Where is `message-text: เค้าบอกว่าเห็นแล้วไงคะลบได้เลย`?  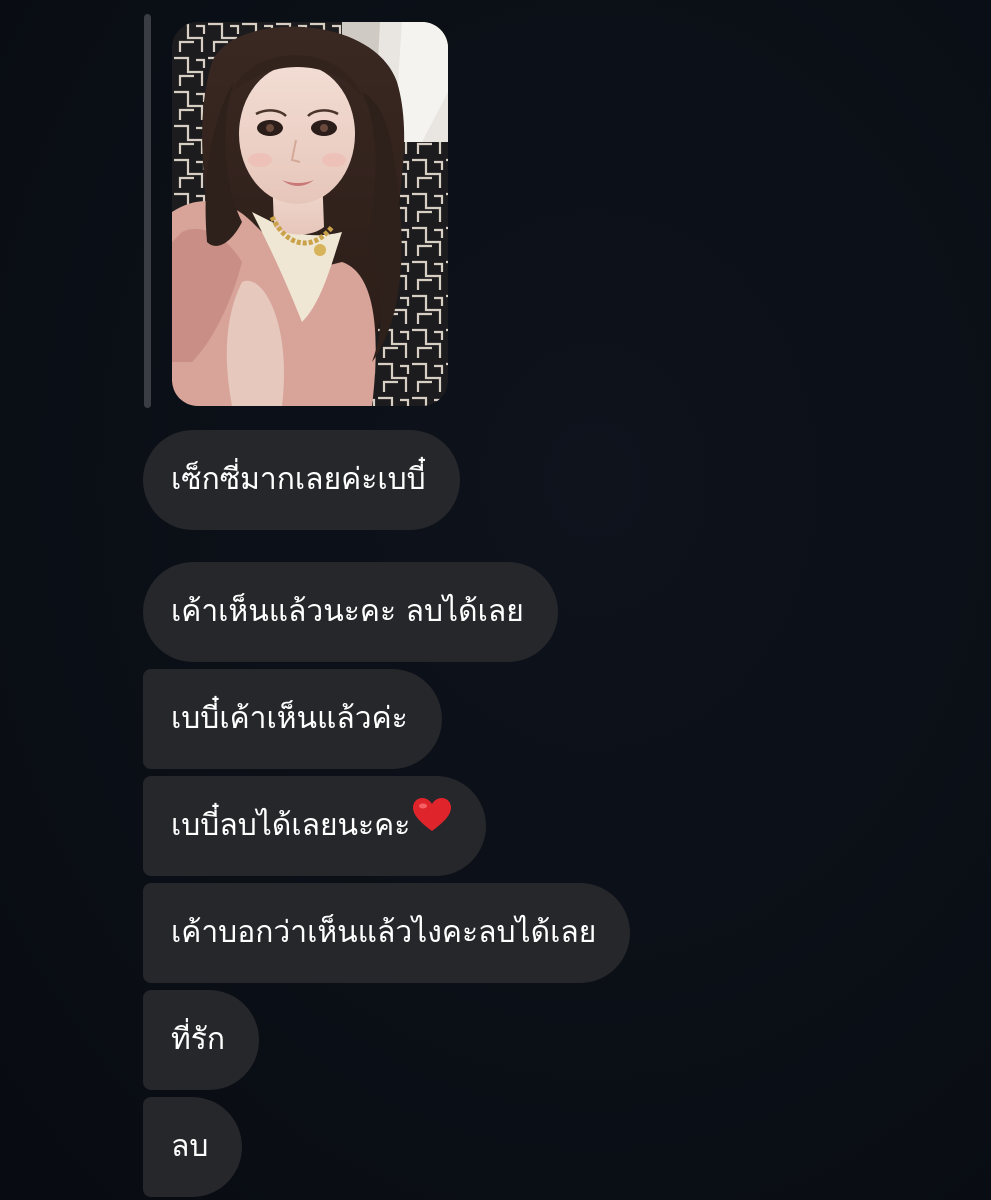 message-text: เค้าบอกว่าเห็นแล้วไงคะลบได้เลย is located at coordinates (384, 932).